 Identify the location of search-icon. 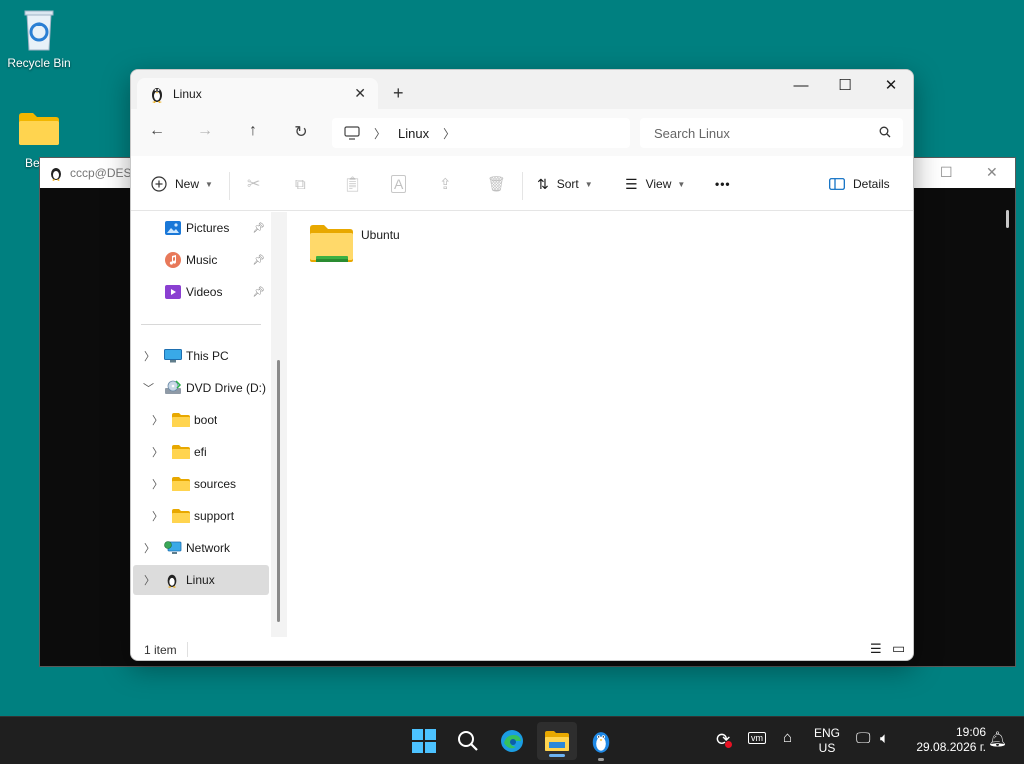
(885, 132).